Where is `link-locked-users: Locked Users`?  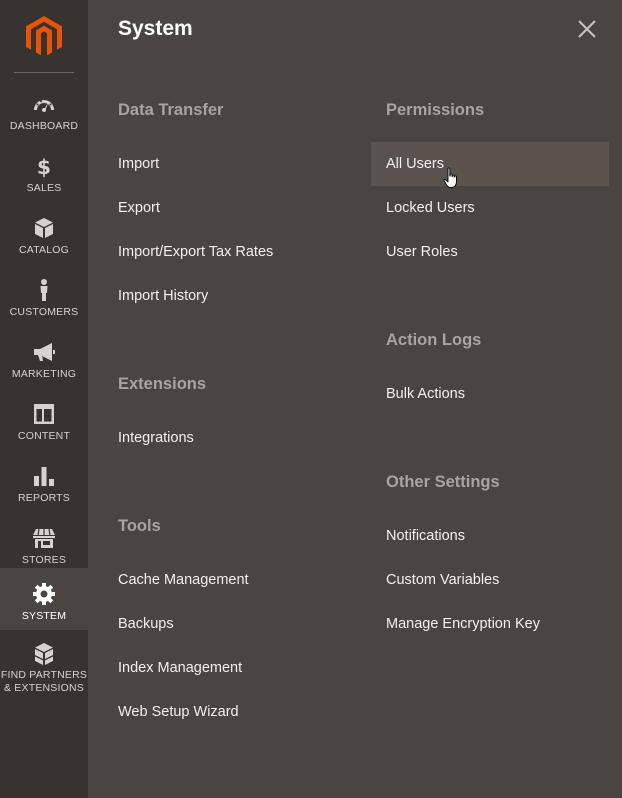
link-locked-users: Locked Users is located at coordinates (430, 208).